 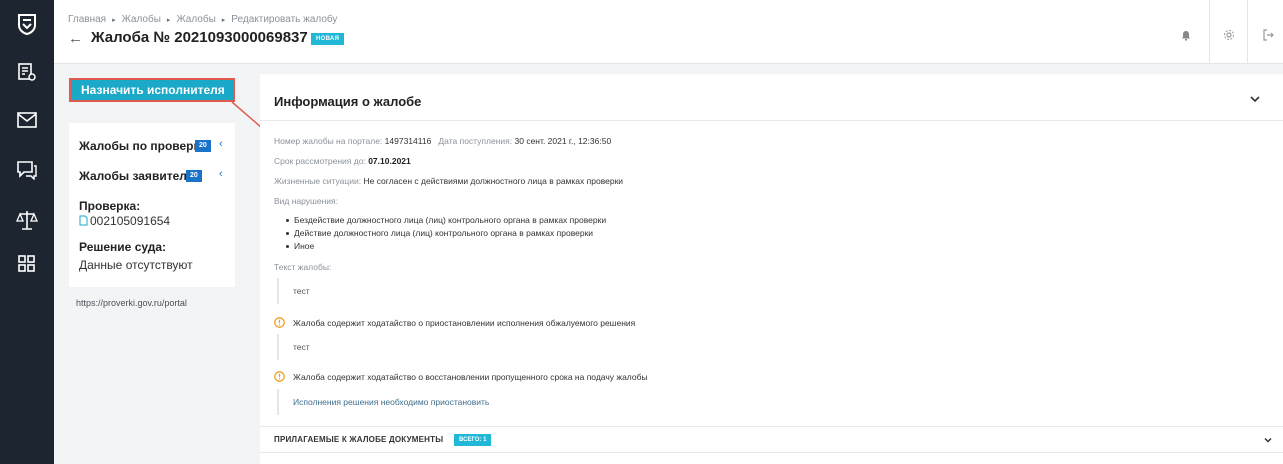 What do you see at coordinates (27, 120) in the screenshot?
I see `mail-icon` at bounding box center [27, 120].